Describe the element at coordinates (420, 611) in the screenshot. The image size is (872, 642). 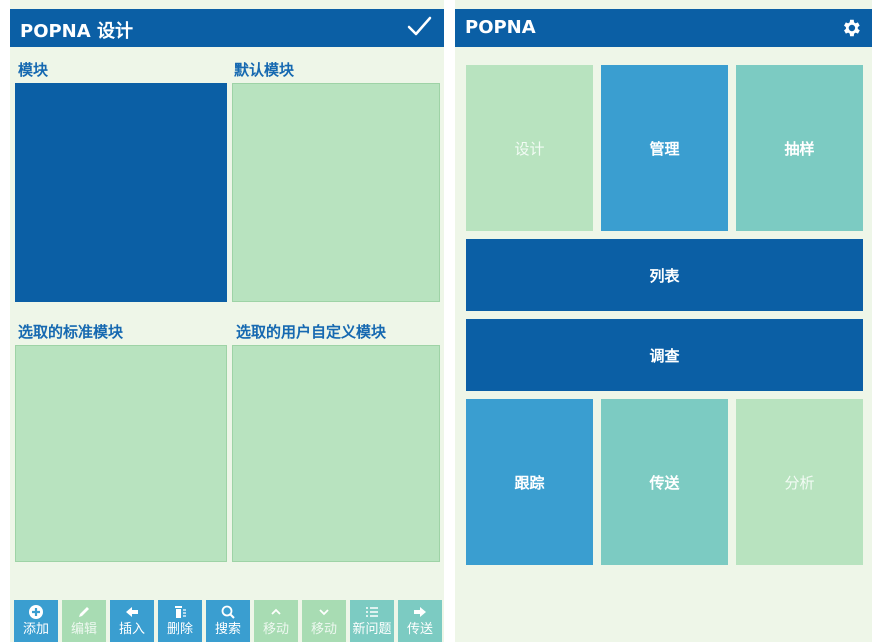
I see `arrow-right-icon` at that location.